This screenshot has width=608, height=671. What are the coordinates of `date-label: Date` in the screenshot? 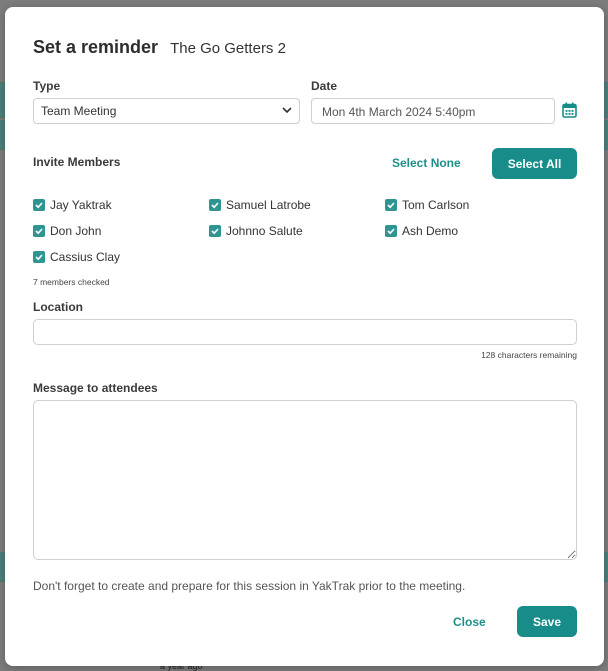 It's located at (324, 86).